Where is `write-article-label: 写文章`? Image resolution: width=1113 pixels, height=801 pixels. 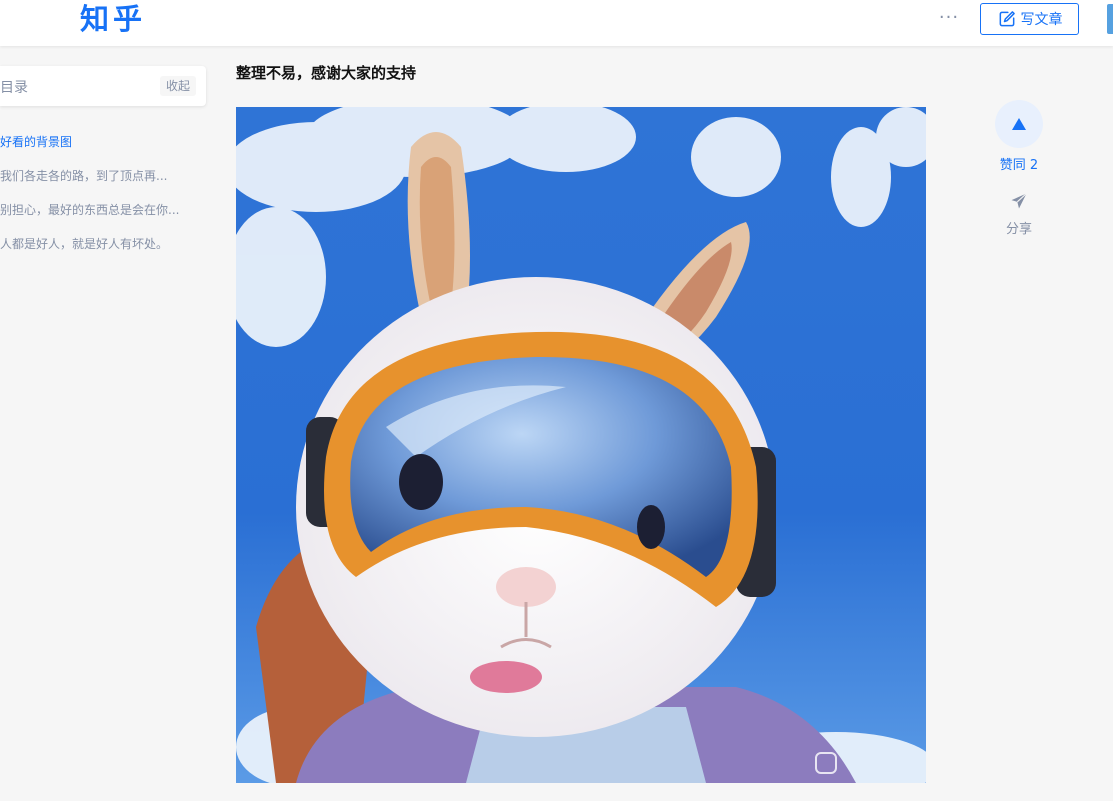 write-article-label: 写文章 is located at coordinates (1041, 20).